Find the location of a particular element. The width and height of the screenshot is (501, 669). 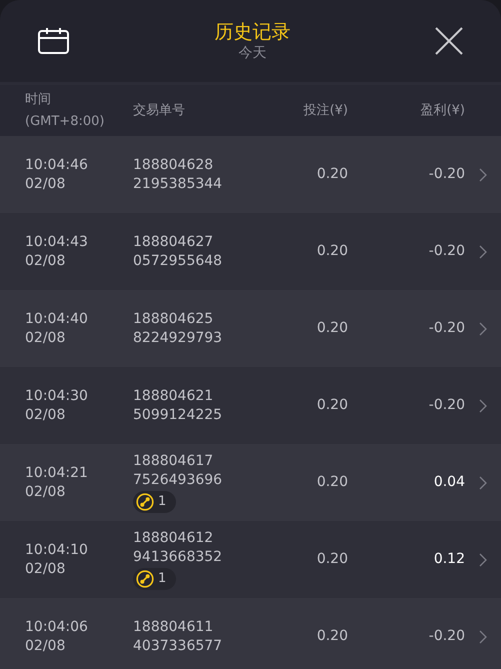

history-row: 10:04:06 02/08 188804611 4037336577 0.20 -0.20 is located at coordinates (250, 633).